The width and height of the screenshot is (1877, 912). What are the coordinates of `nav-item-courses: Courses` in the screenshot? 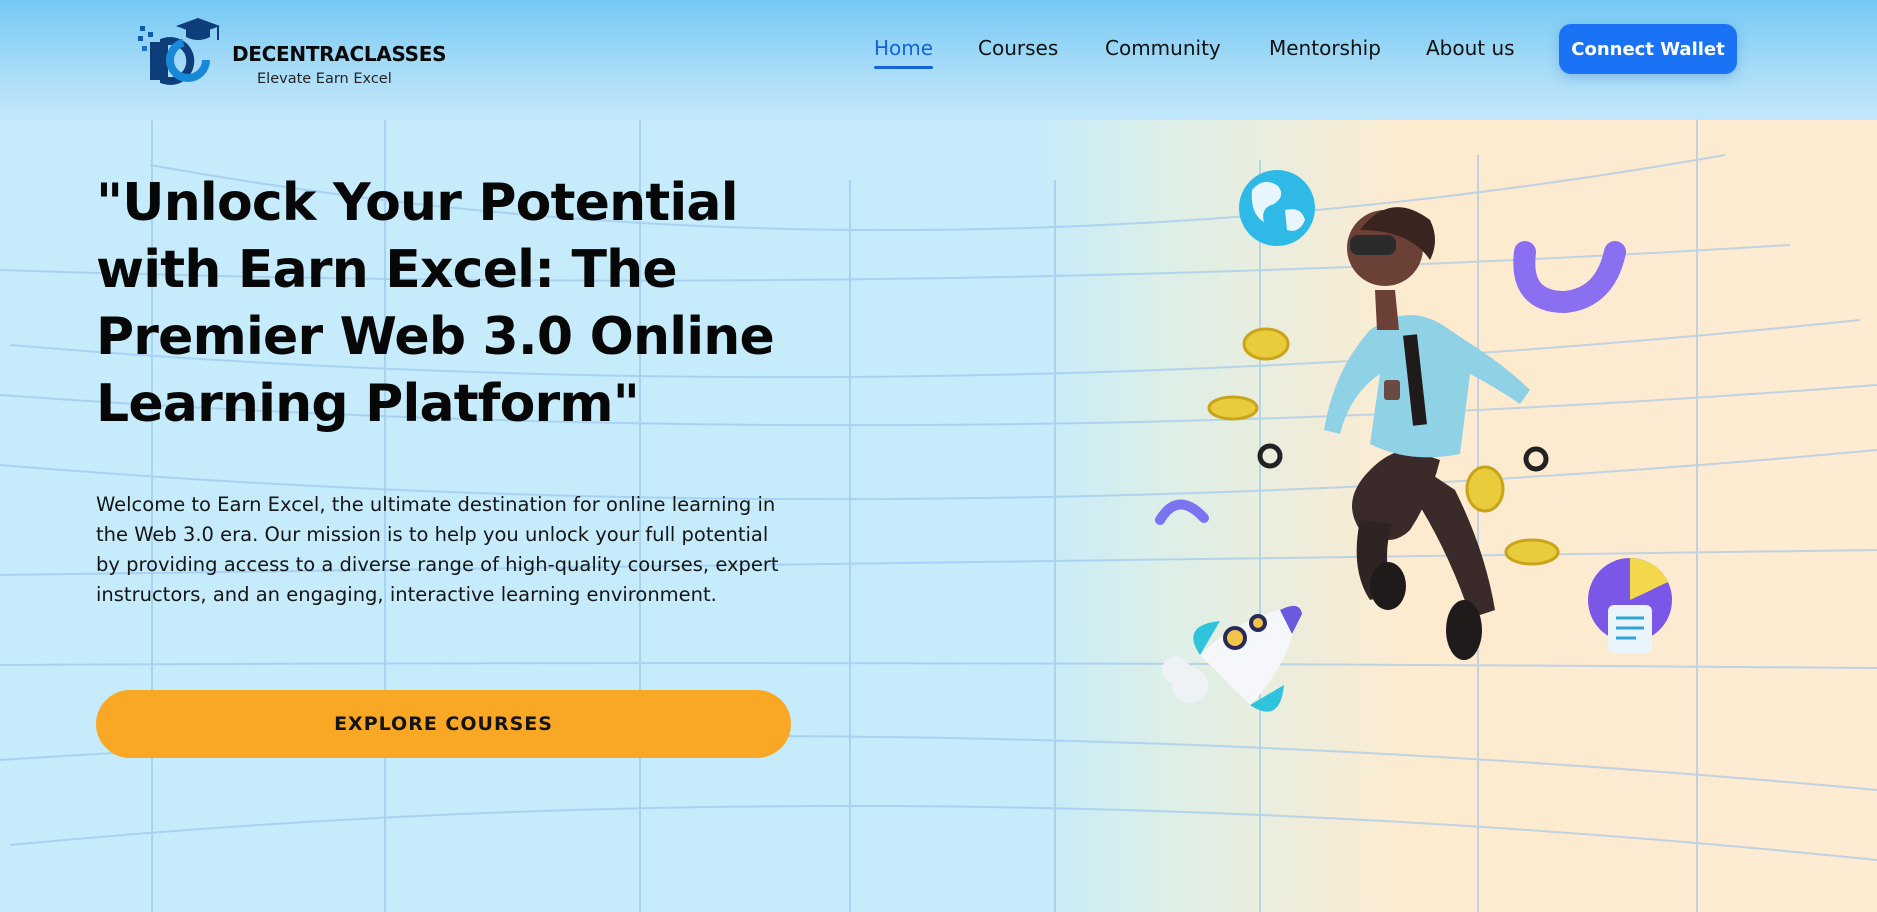 It's located at (1018, 48).